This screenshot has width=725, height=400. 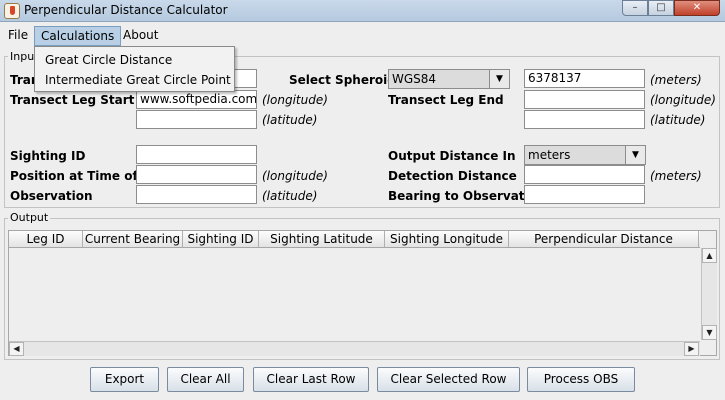 What do you see at coordinates (72, 100) in the screenshot?
I see `transect-leg-start-label: Transect Leg Start` at bounding box center [72, 100].